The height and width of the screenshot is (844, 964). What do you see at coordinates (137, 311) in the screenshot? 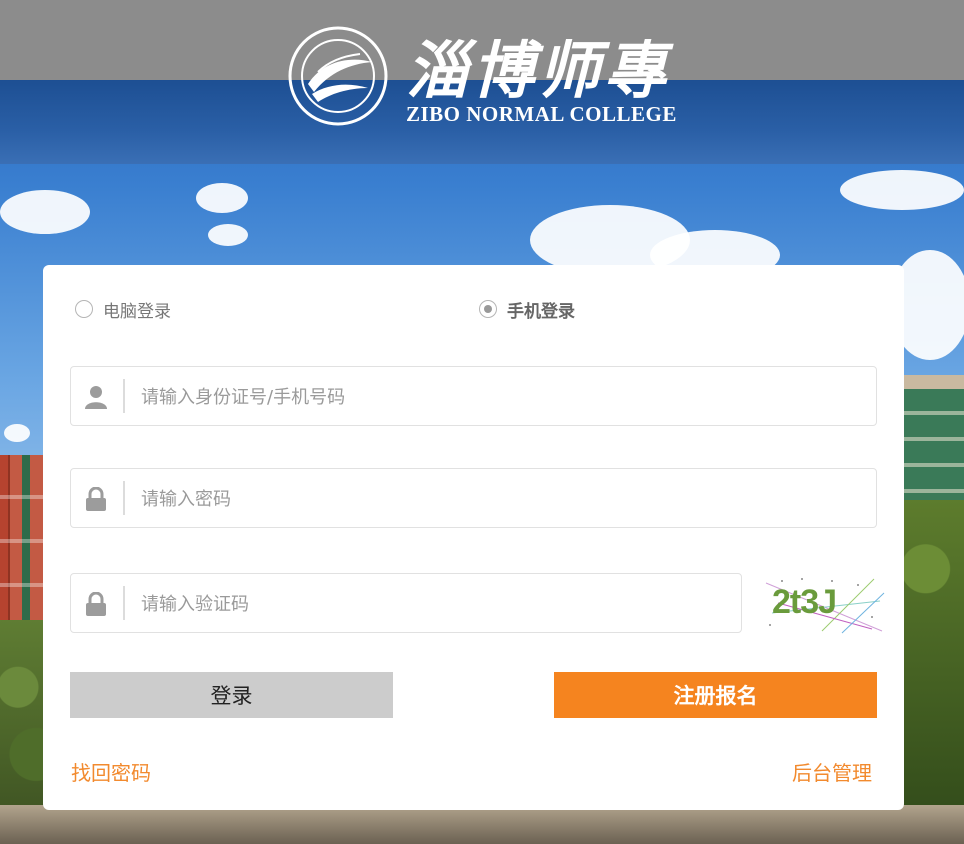
I see `radio-pc-login-label: 电脑登录` at bounding box center [137, 311].